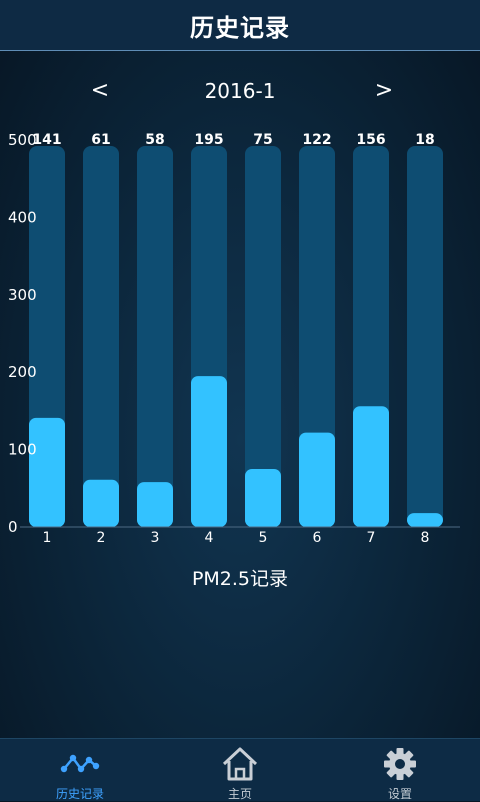 Image resolution: width=480 pixels, height=802 pixels. I want to click on bar-value-label: 61, so click(100, 140).